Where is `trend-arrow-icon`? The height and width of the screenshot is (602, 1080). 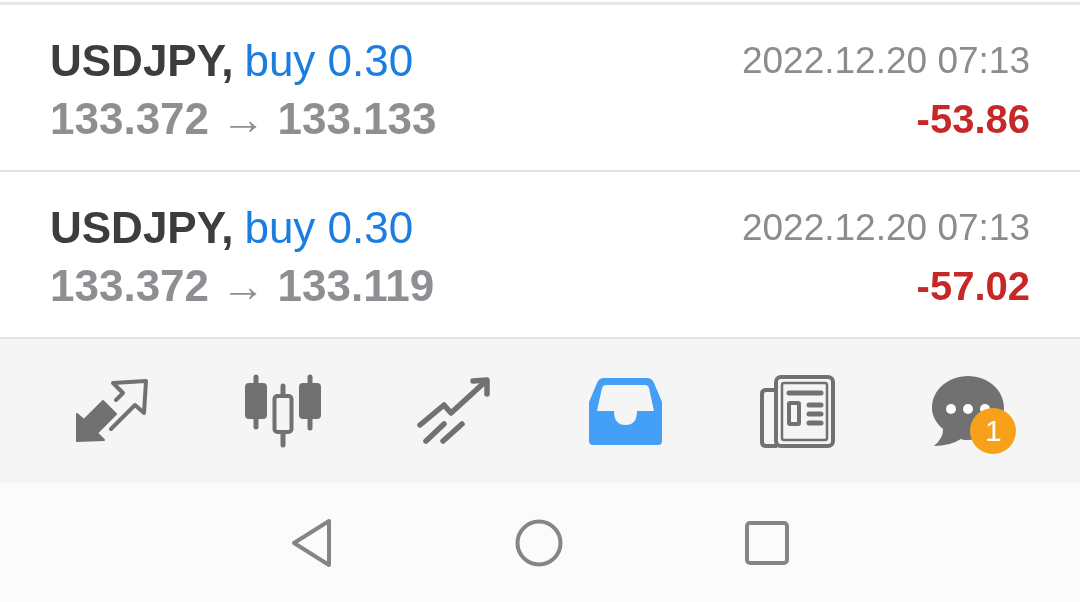
trend-arrow-icon is located at coordinates (454, 411).